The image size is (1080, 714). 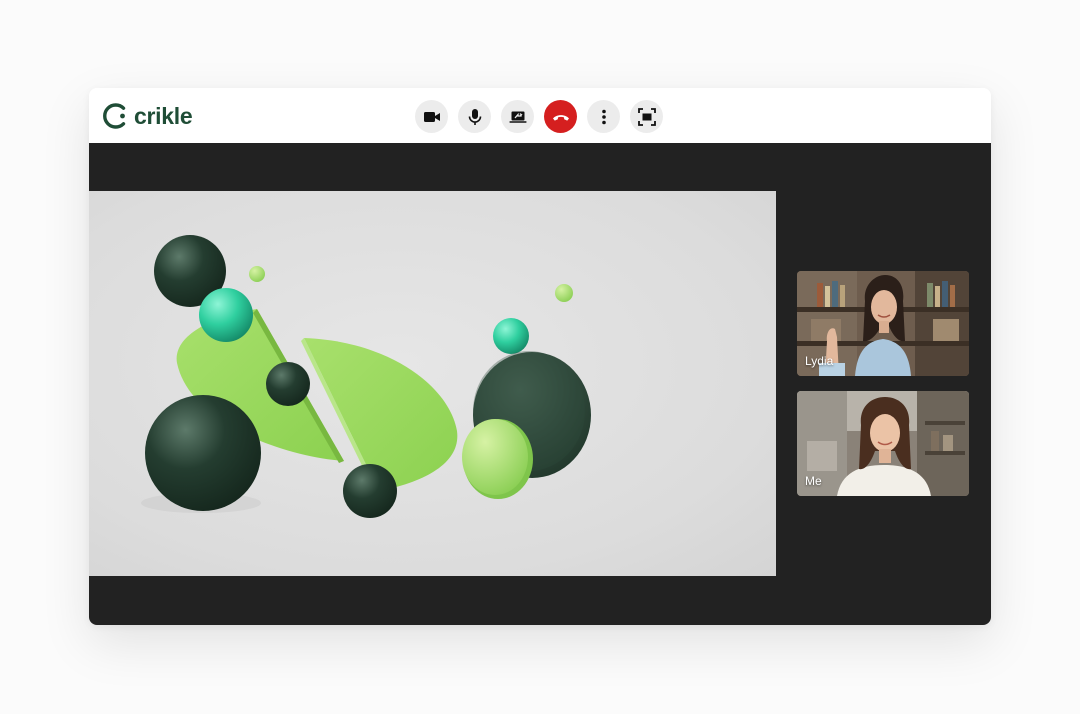 What do you see at coordinates (163, 116) in the screenshot?
I see `brand-name: crikle` at bounding box center [163, 116].